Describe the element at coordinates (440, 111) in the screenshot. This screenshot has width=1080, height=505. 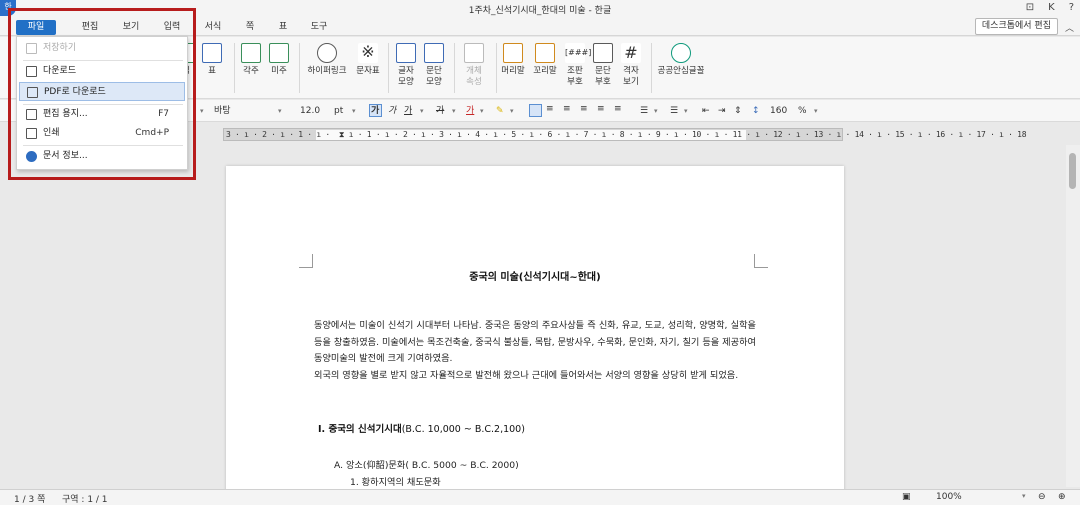
I see `strike-button: 가` at that location.